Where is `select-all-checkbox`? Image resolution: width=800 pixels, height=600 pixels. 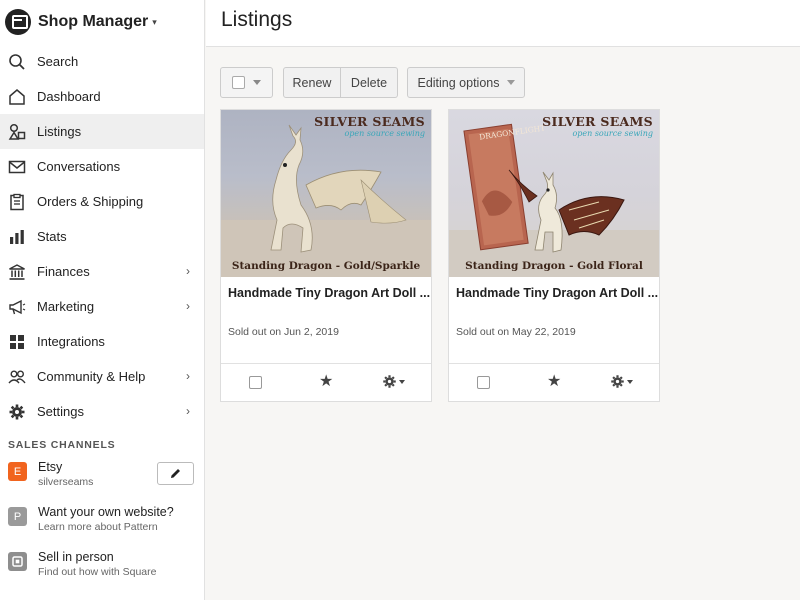
select-all-checkbox is located at coordinates (238, 82).